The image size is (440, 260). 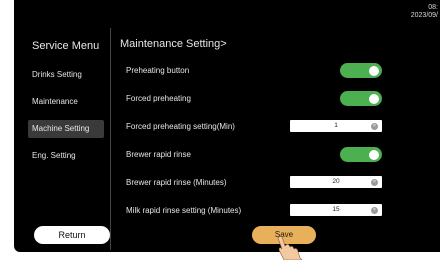 I want to click on page-title: Maintenance Setting>, so click(x=173, y=44).